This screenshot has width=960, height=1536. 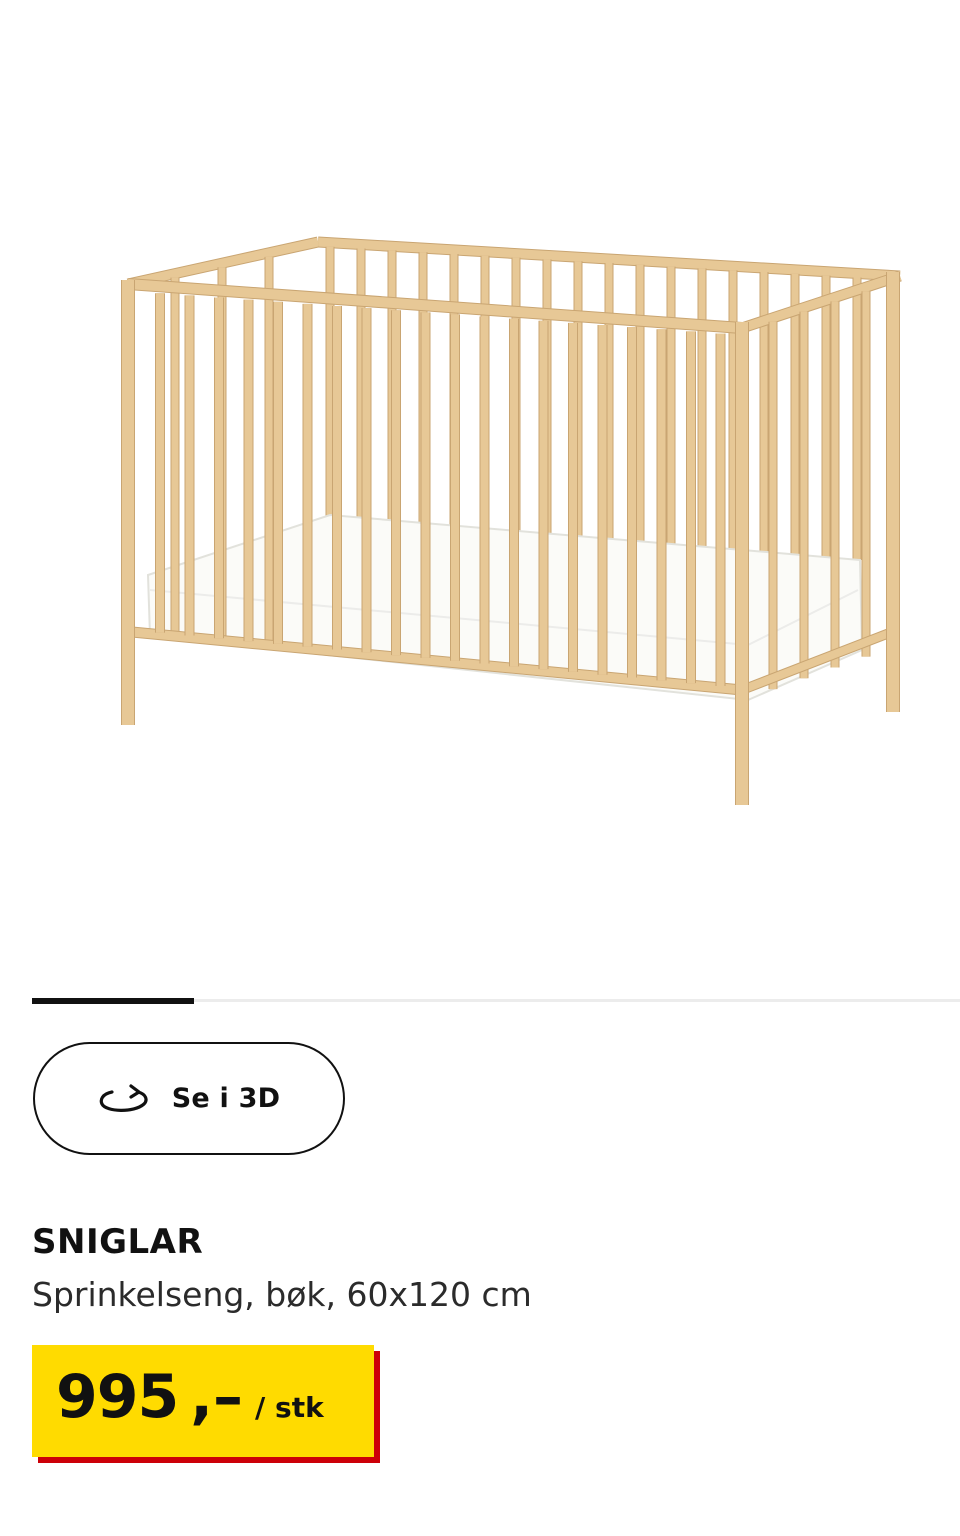 I want to click on price-amount: 995, so click(x=117, y=1397).